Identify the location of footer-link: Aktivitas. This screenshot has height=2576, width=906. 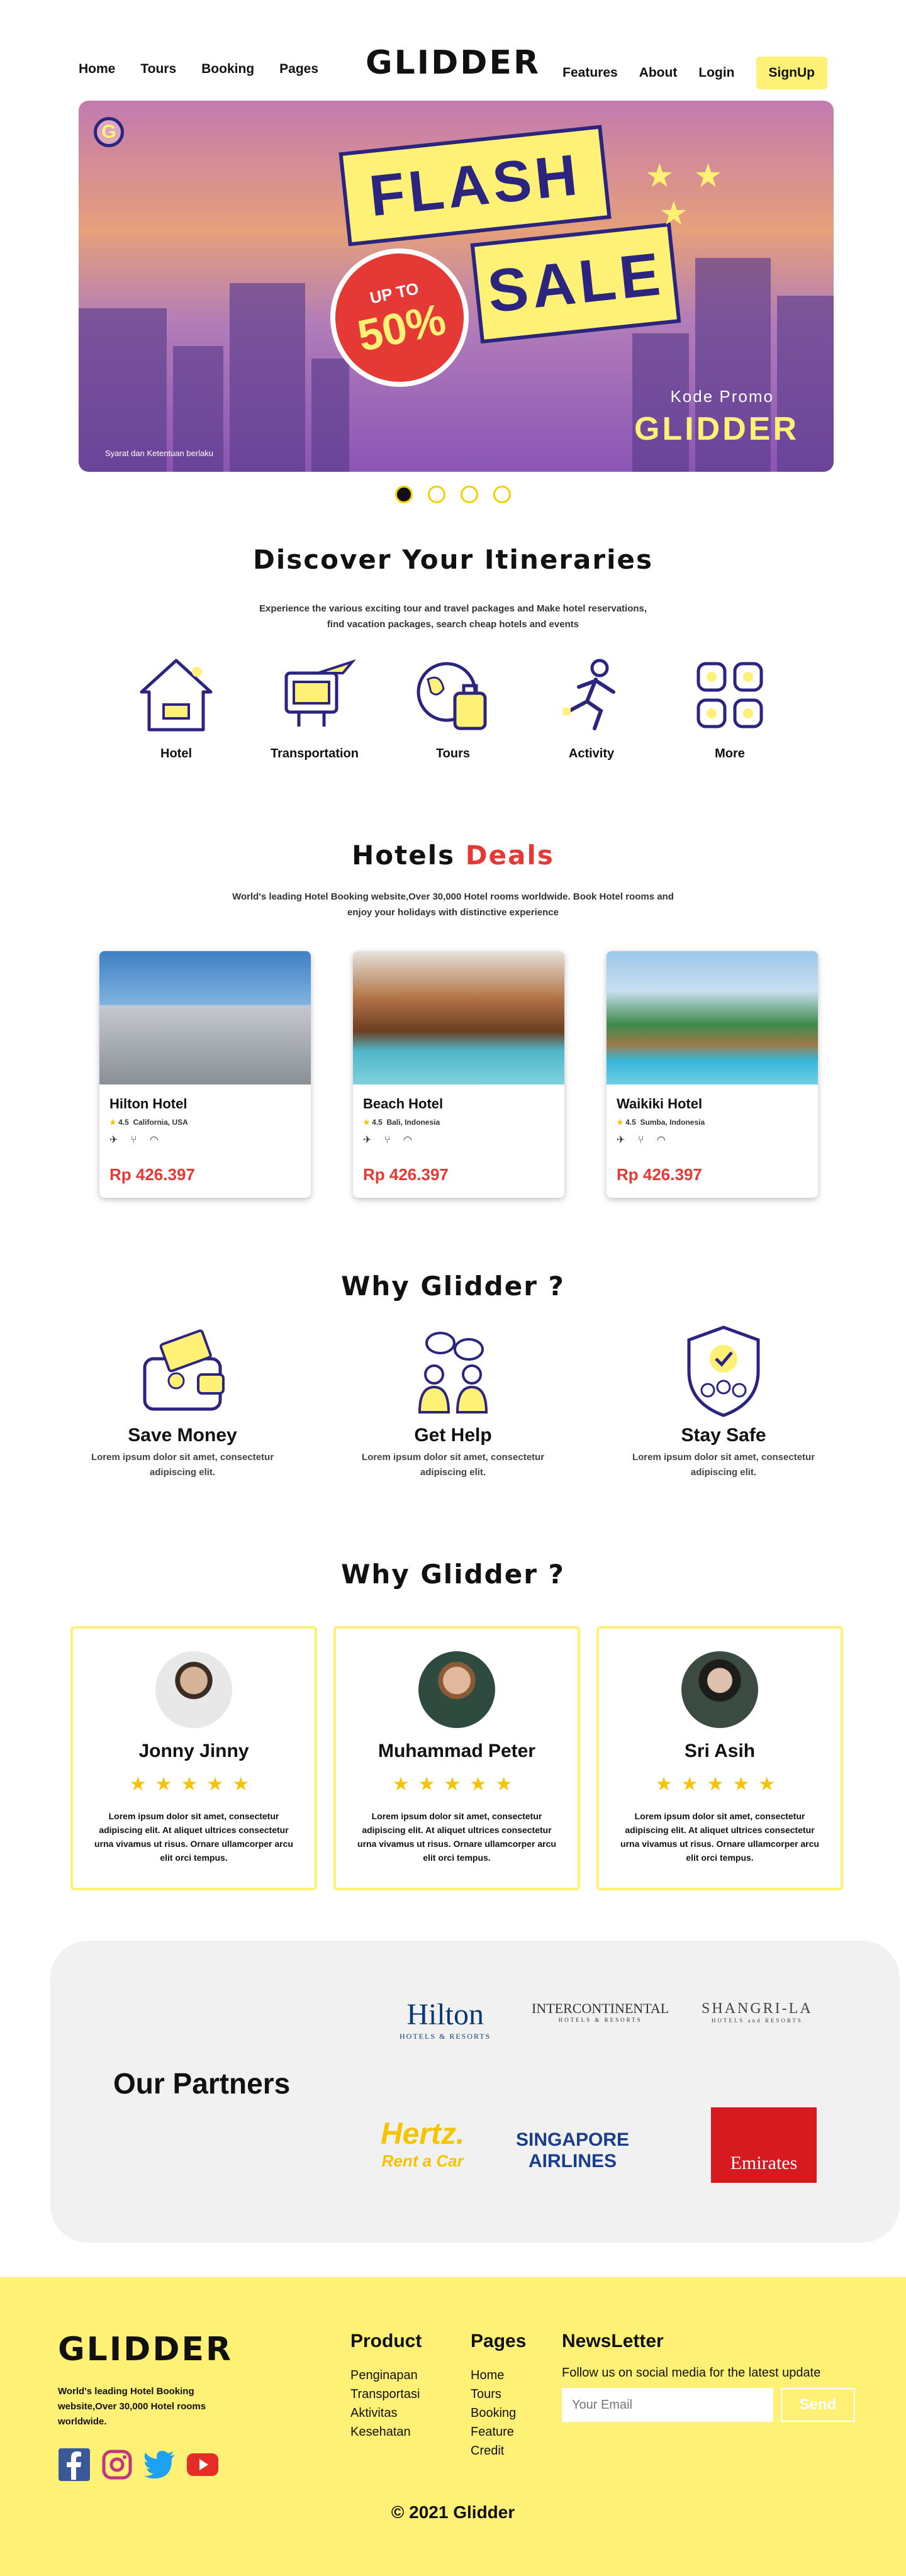
(386, 2413).